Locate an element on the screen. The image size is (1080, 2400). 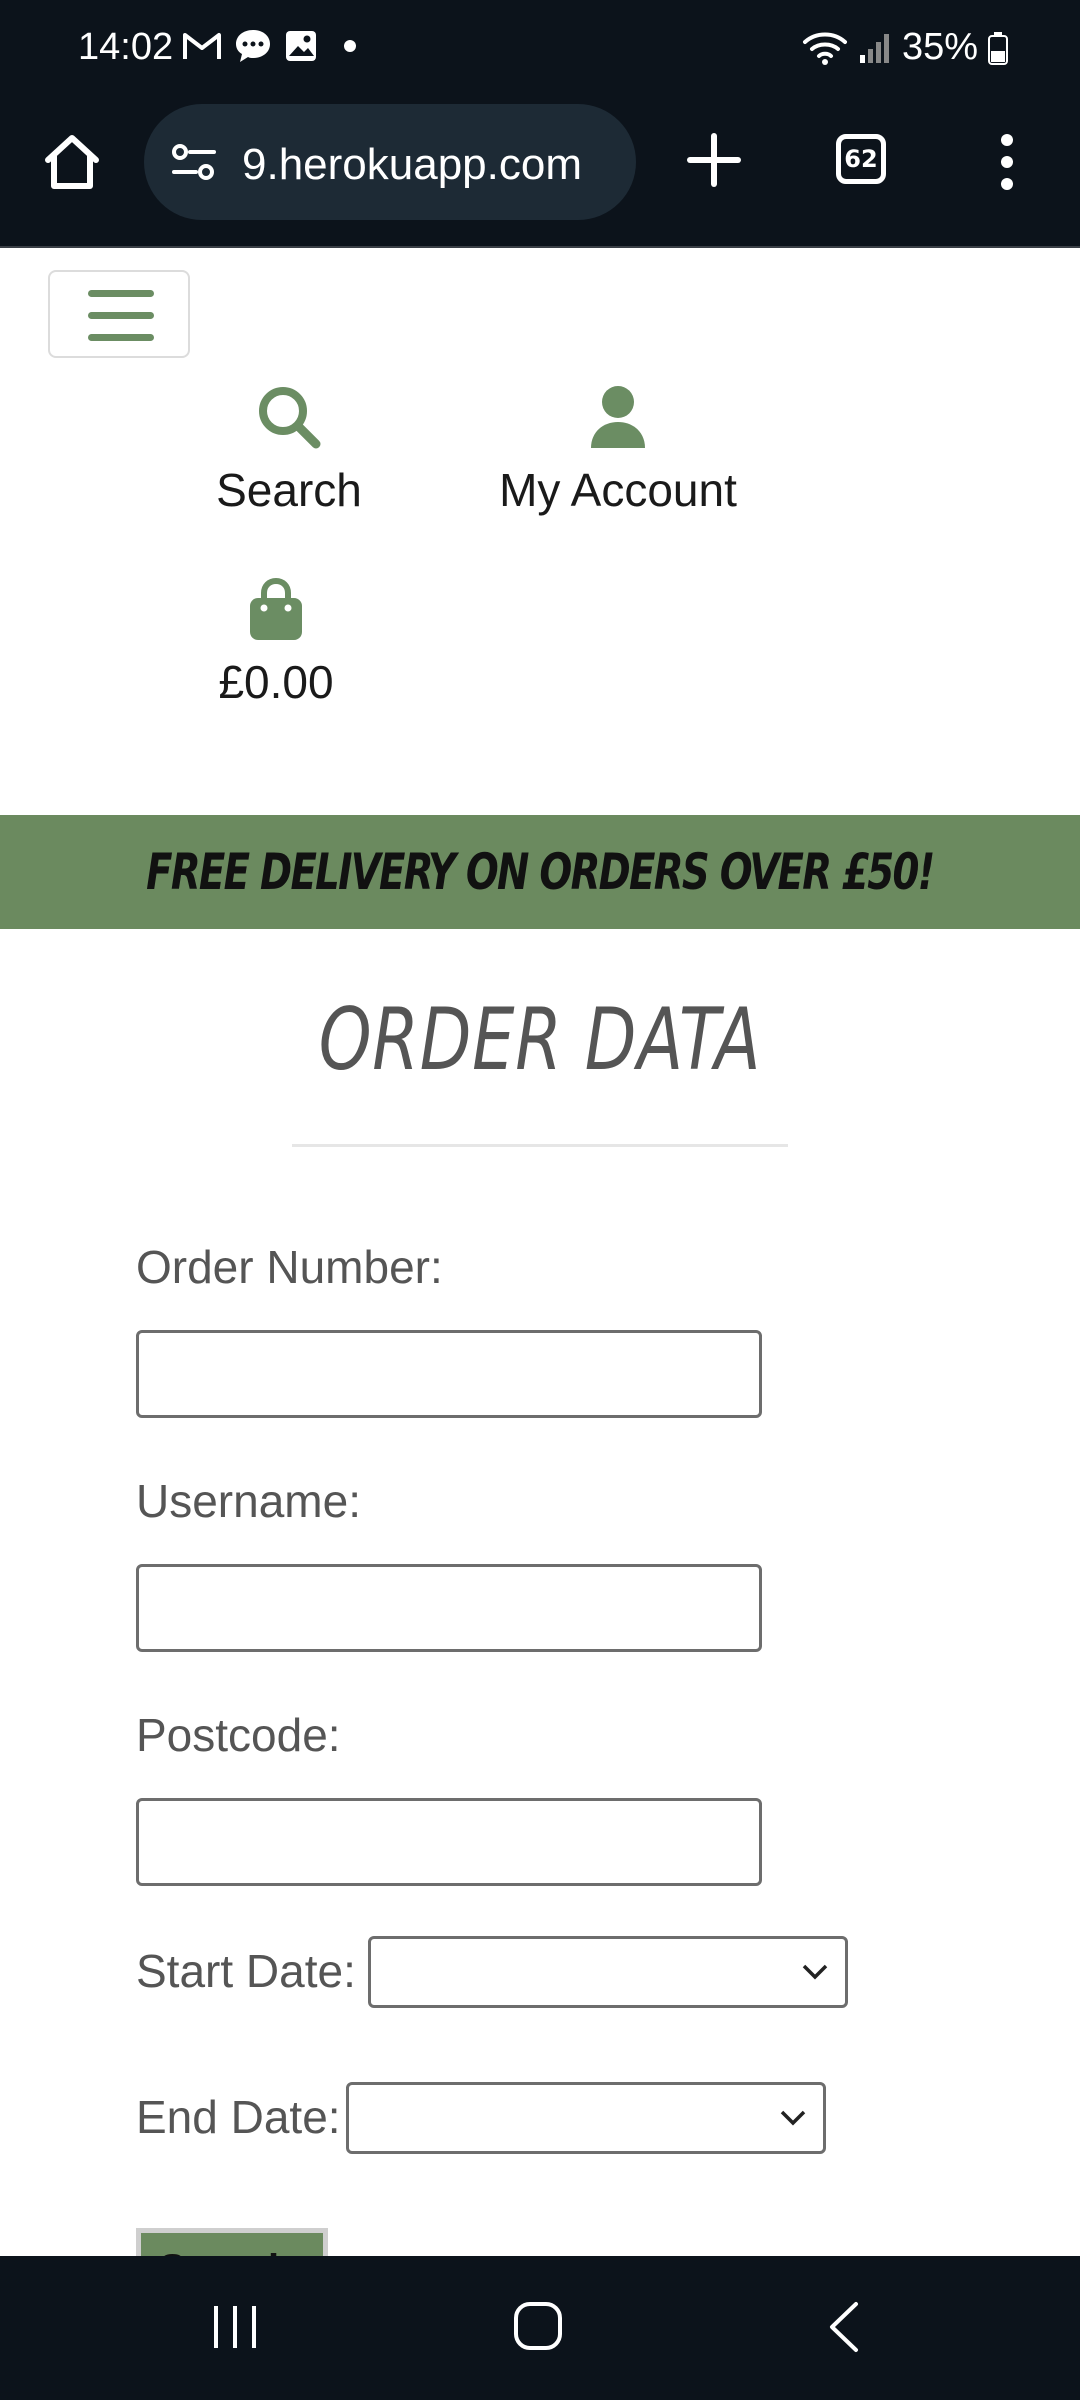
tab-switcher-button: 62 is located at coordinates (861, 159).